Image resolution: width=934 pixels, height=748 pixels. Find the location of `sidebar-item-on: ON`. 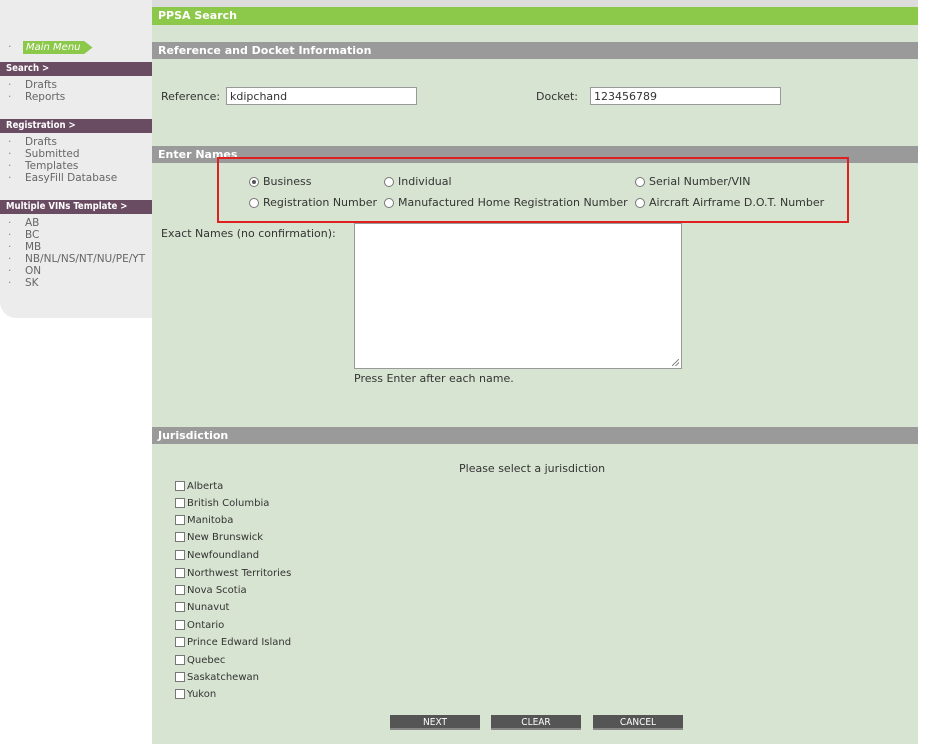

sidebar-item-on: ON is located at coordinates (76, 271).